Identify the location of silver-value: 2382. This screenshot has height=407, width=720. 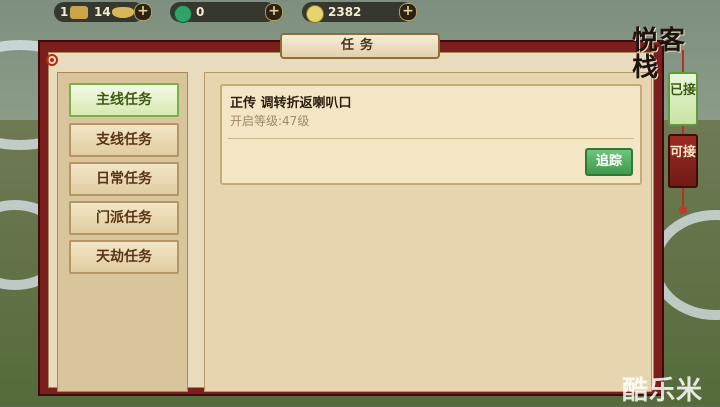
(345, 12).